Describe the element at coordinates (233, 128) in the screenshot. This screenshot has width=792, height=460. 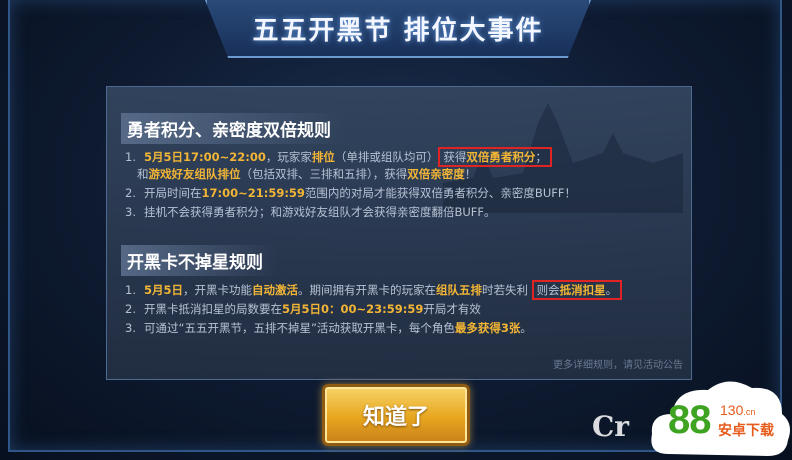
I see `section-title-double: 勇者积分、亲密度双倍规则` at that location.